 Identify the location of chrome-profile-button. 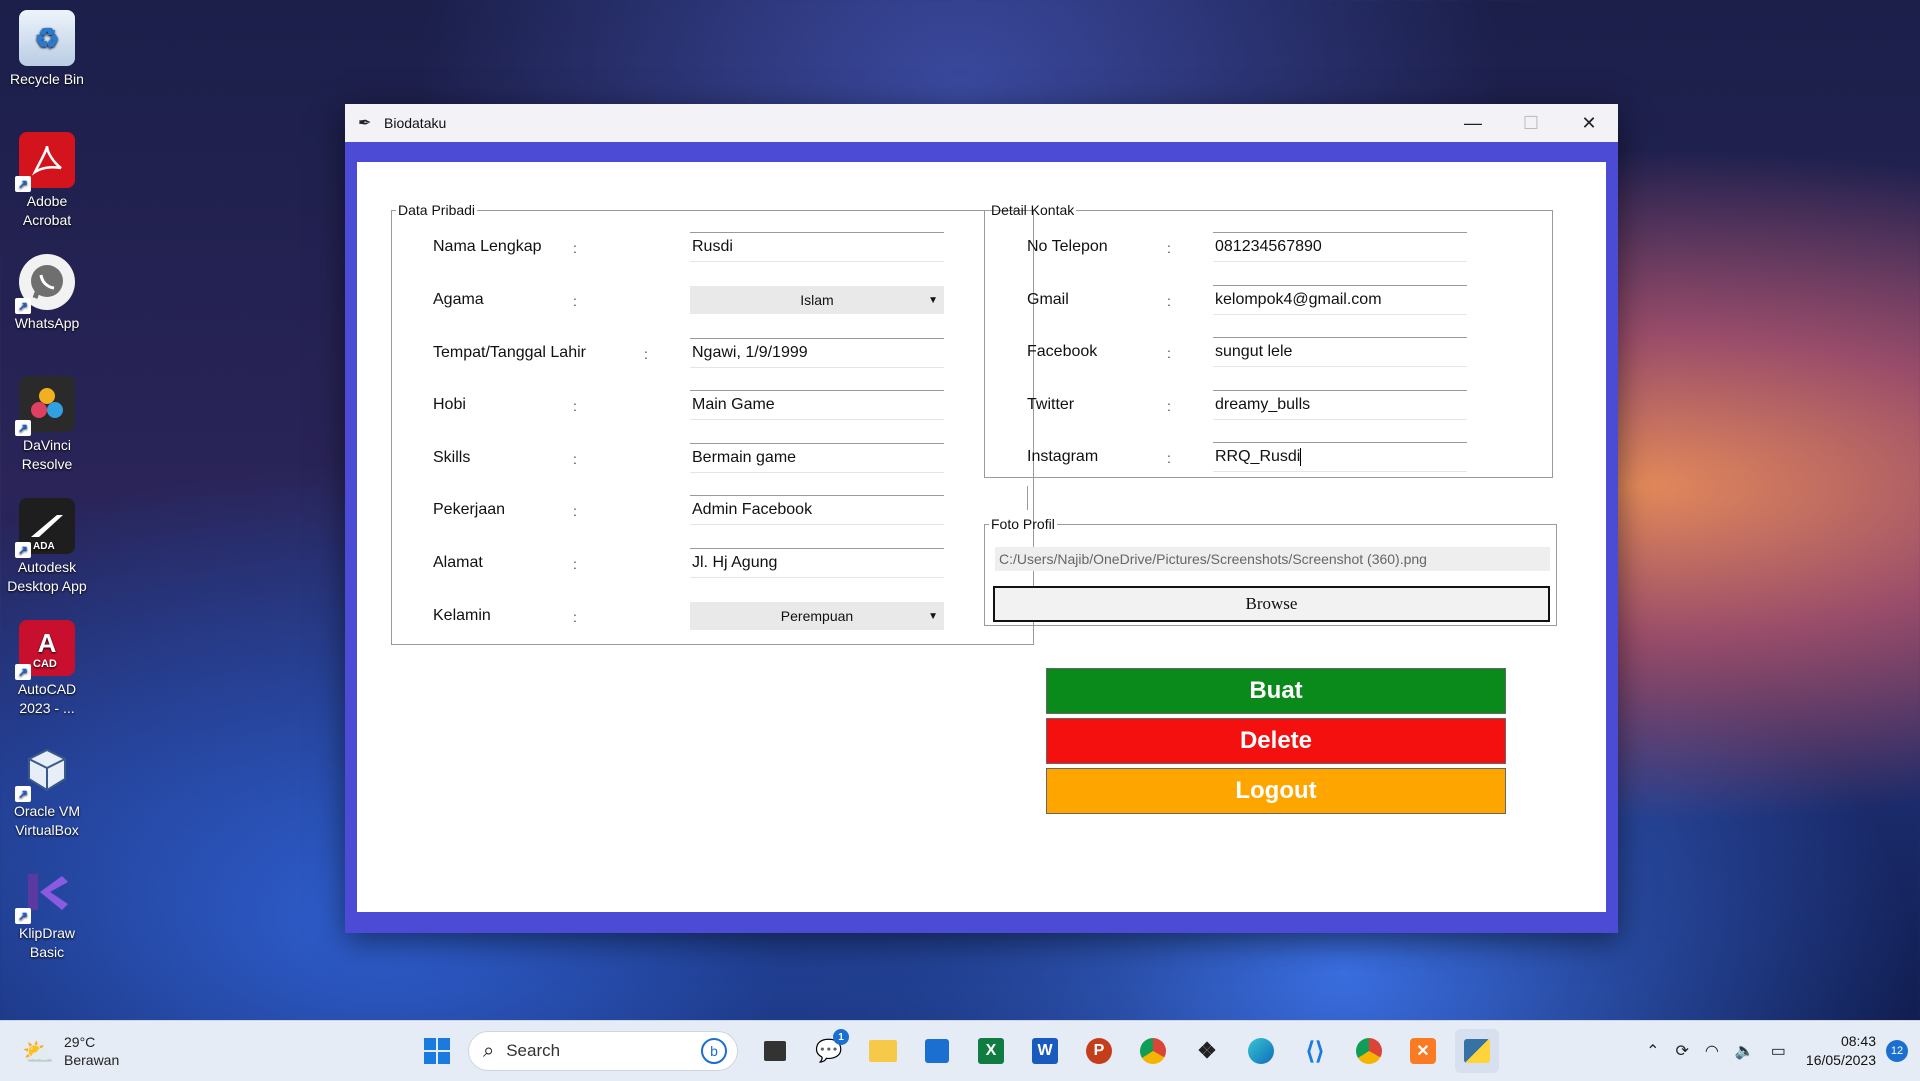
(1369, 1051).